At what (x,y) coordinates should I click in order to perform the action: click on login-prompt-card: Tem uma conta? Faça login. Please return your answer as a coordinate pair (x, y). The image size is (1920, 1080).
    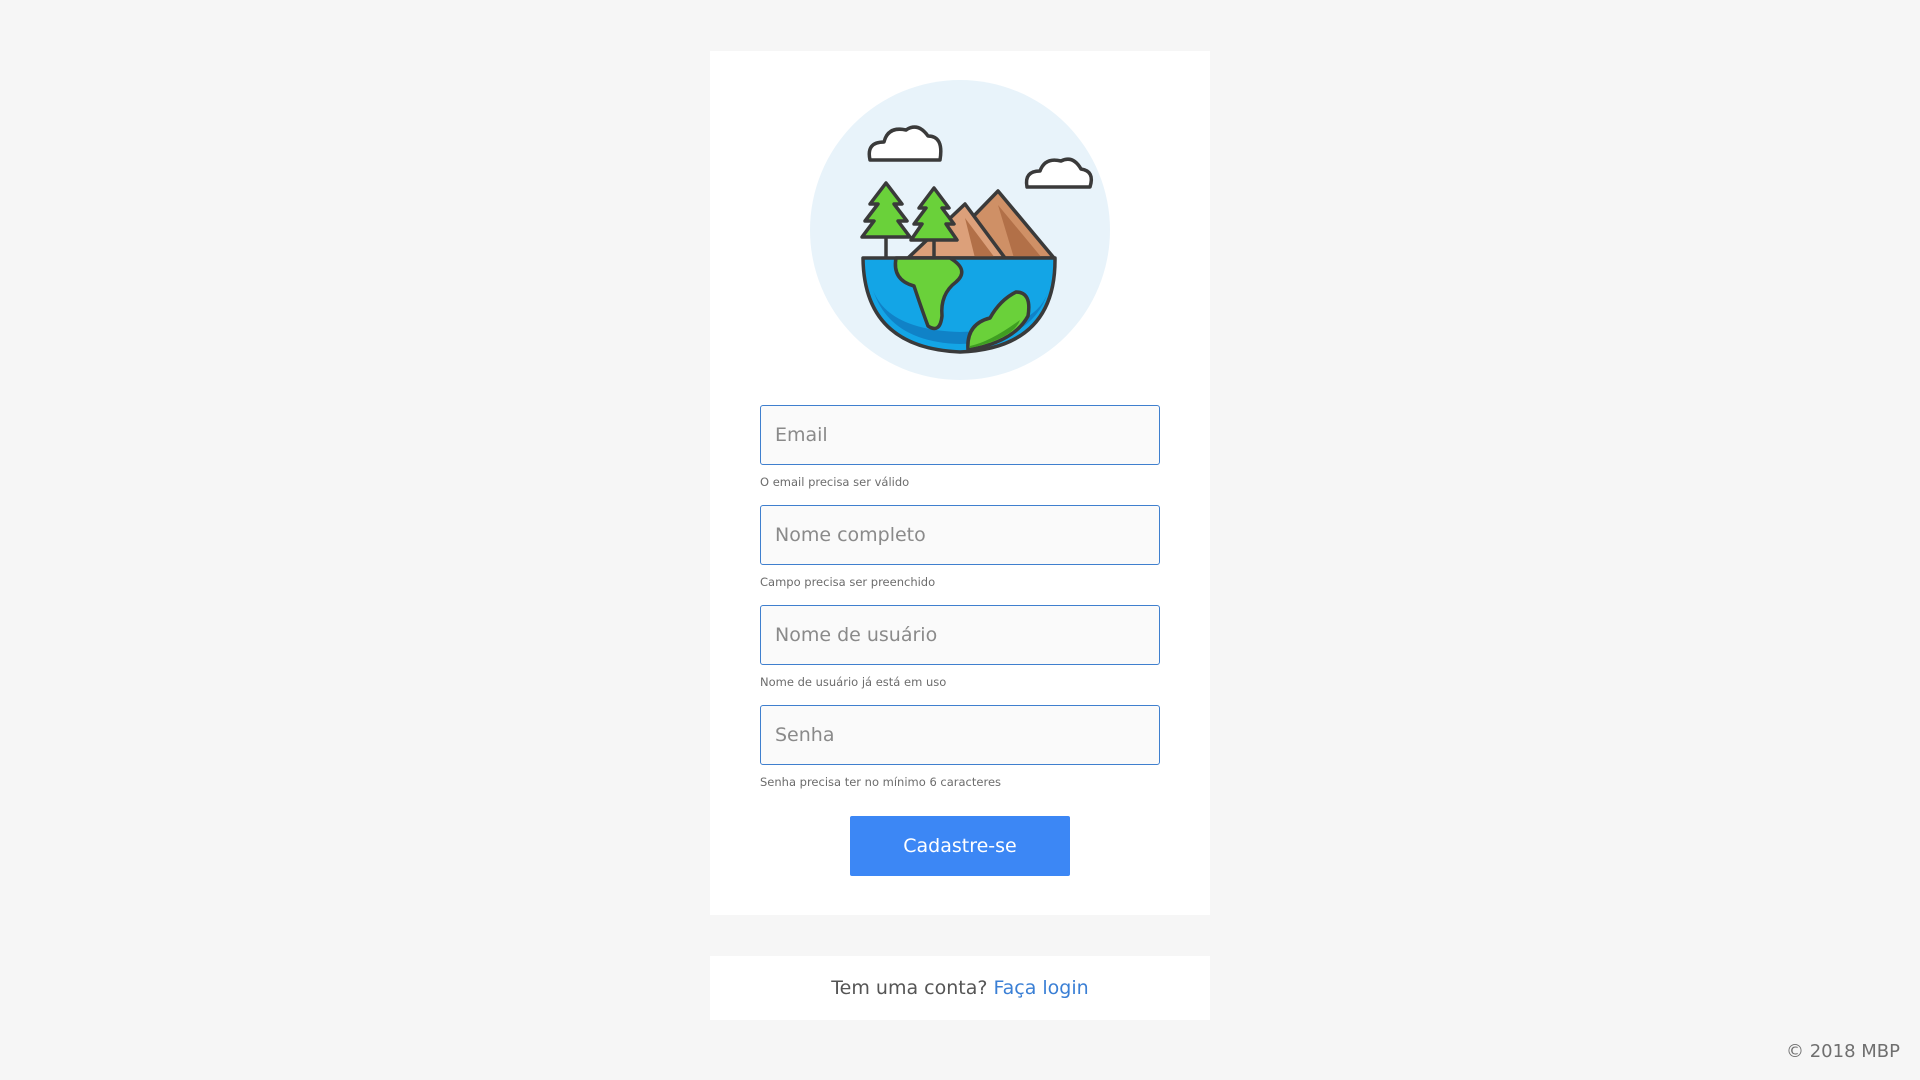
    Looking at the image, I should click on (960, 988).